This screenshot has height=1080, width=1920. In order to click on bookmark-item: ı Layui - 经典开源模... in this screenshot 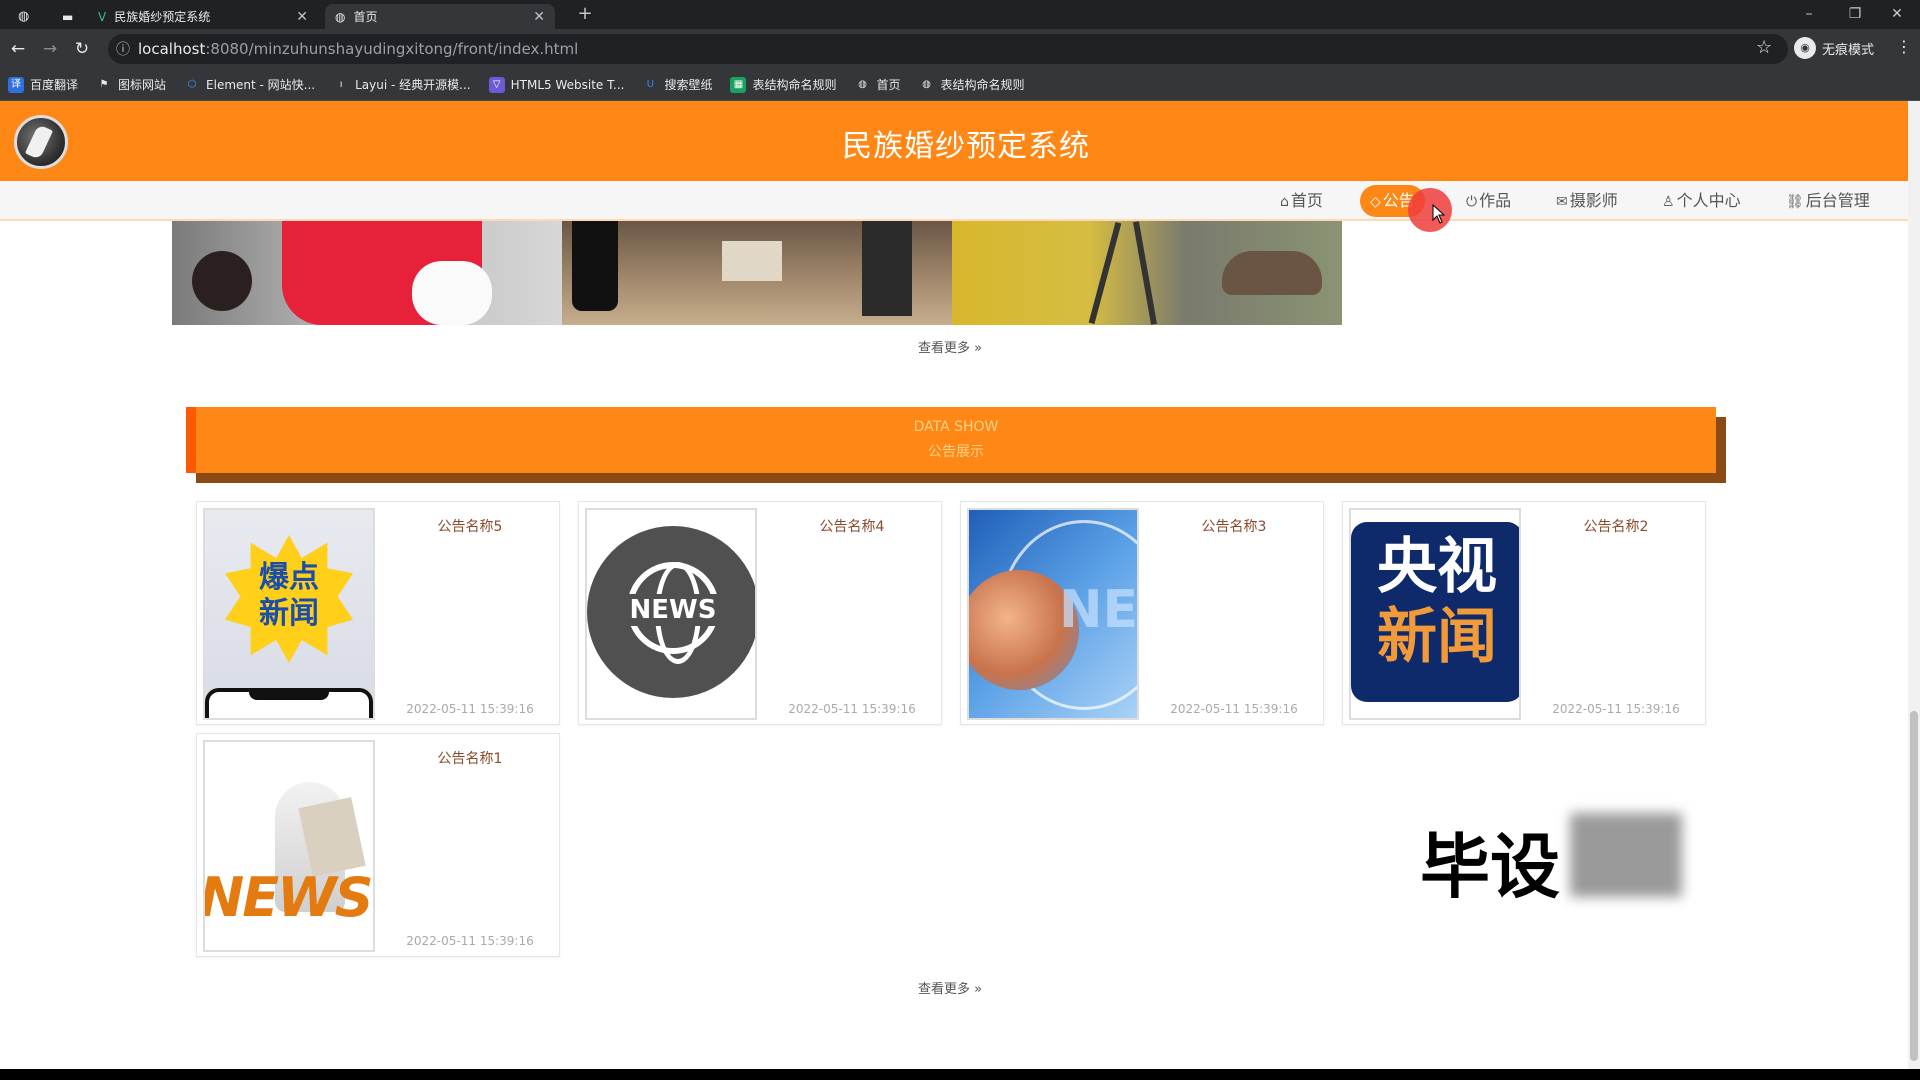, I will do `click(402, 84)`.